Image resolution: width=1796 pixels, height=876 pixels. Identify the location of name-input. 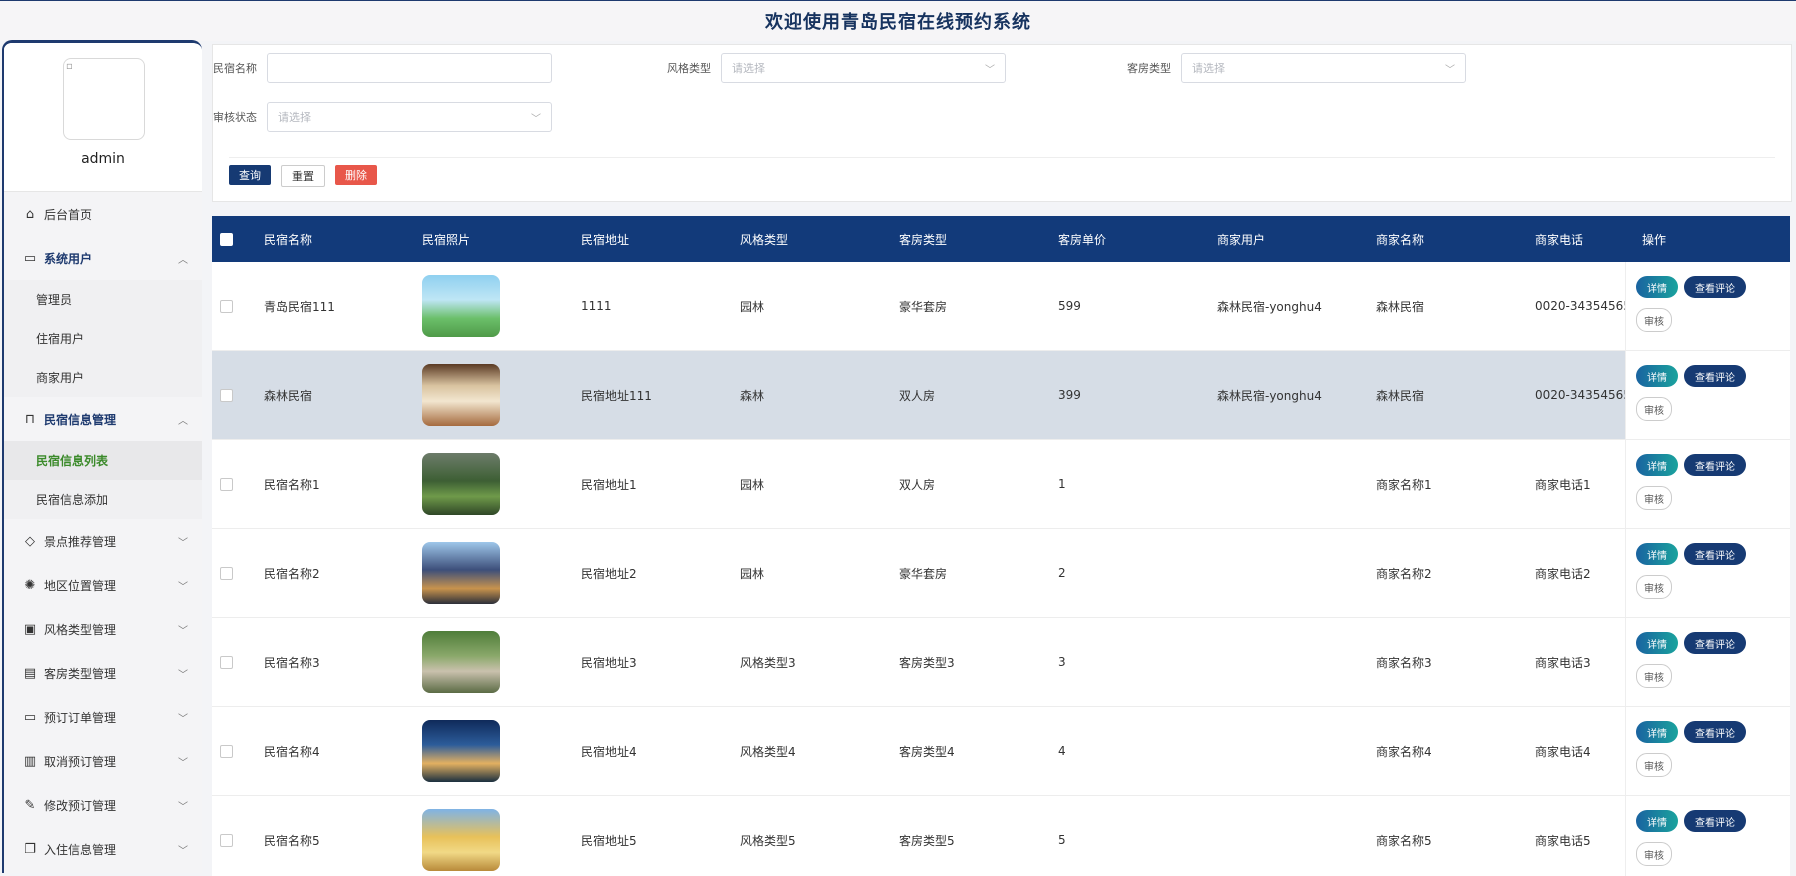
(409, 68).